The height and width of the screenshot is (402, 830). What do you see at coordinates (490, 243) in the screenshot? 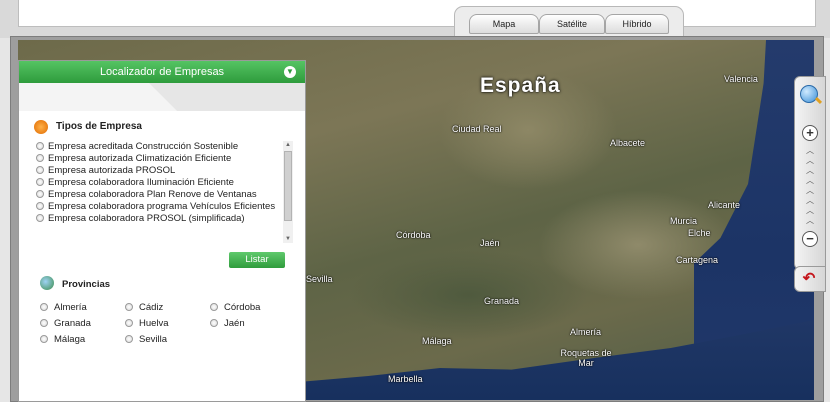
I see `map-label-city: Jaén` at bounding box center [490, 243].